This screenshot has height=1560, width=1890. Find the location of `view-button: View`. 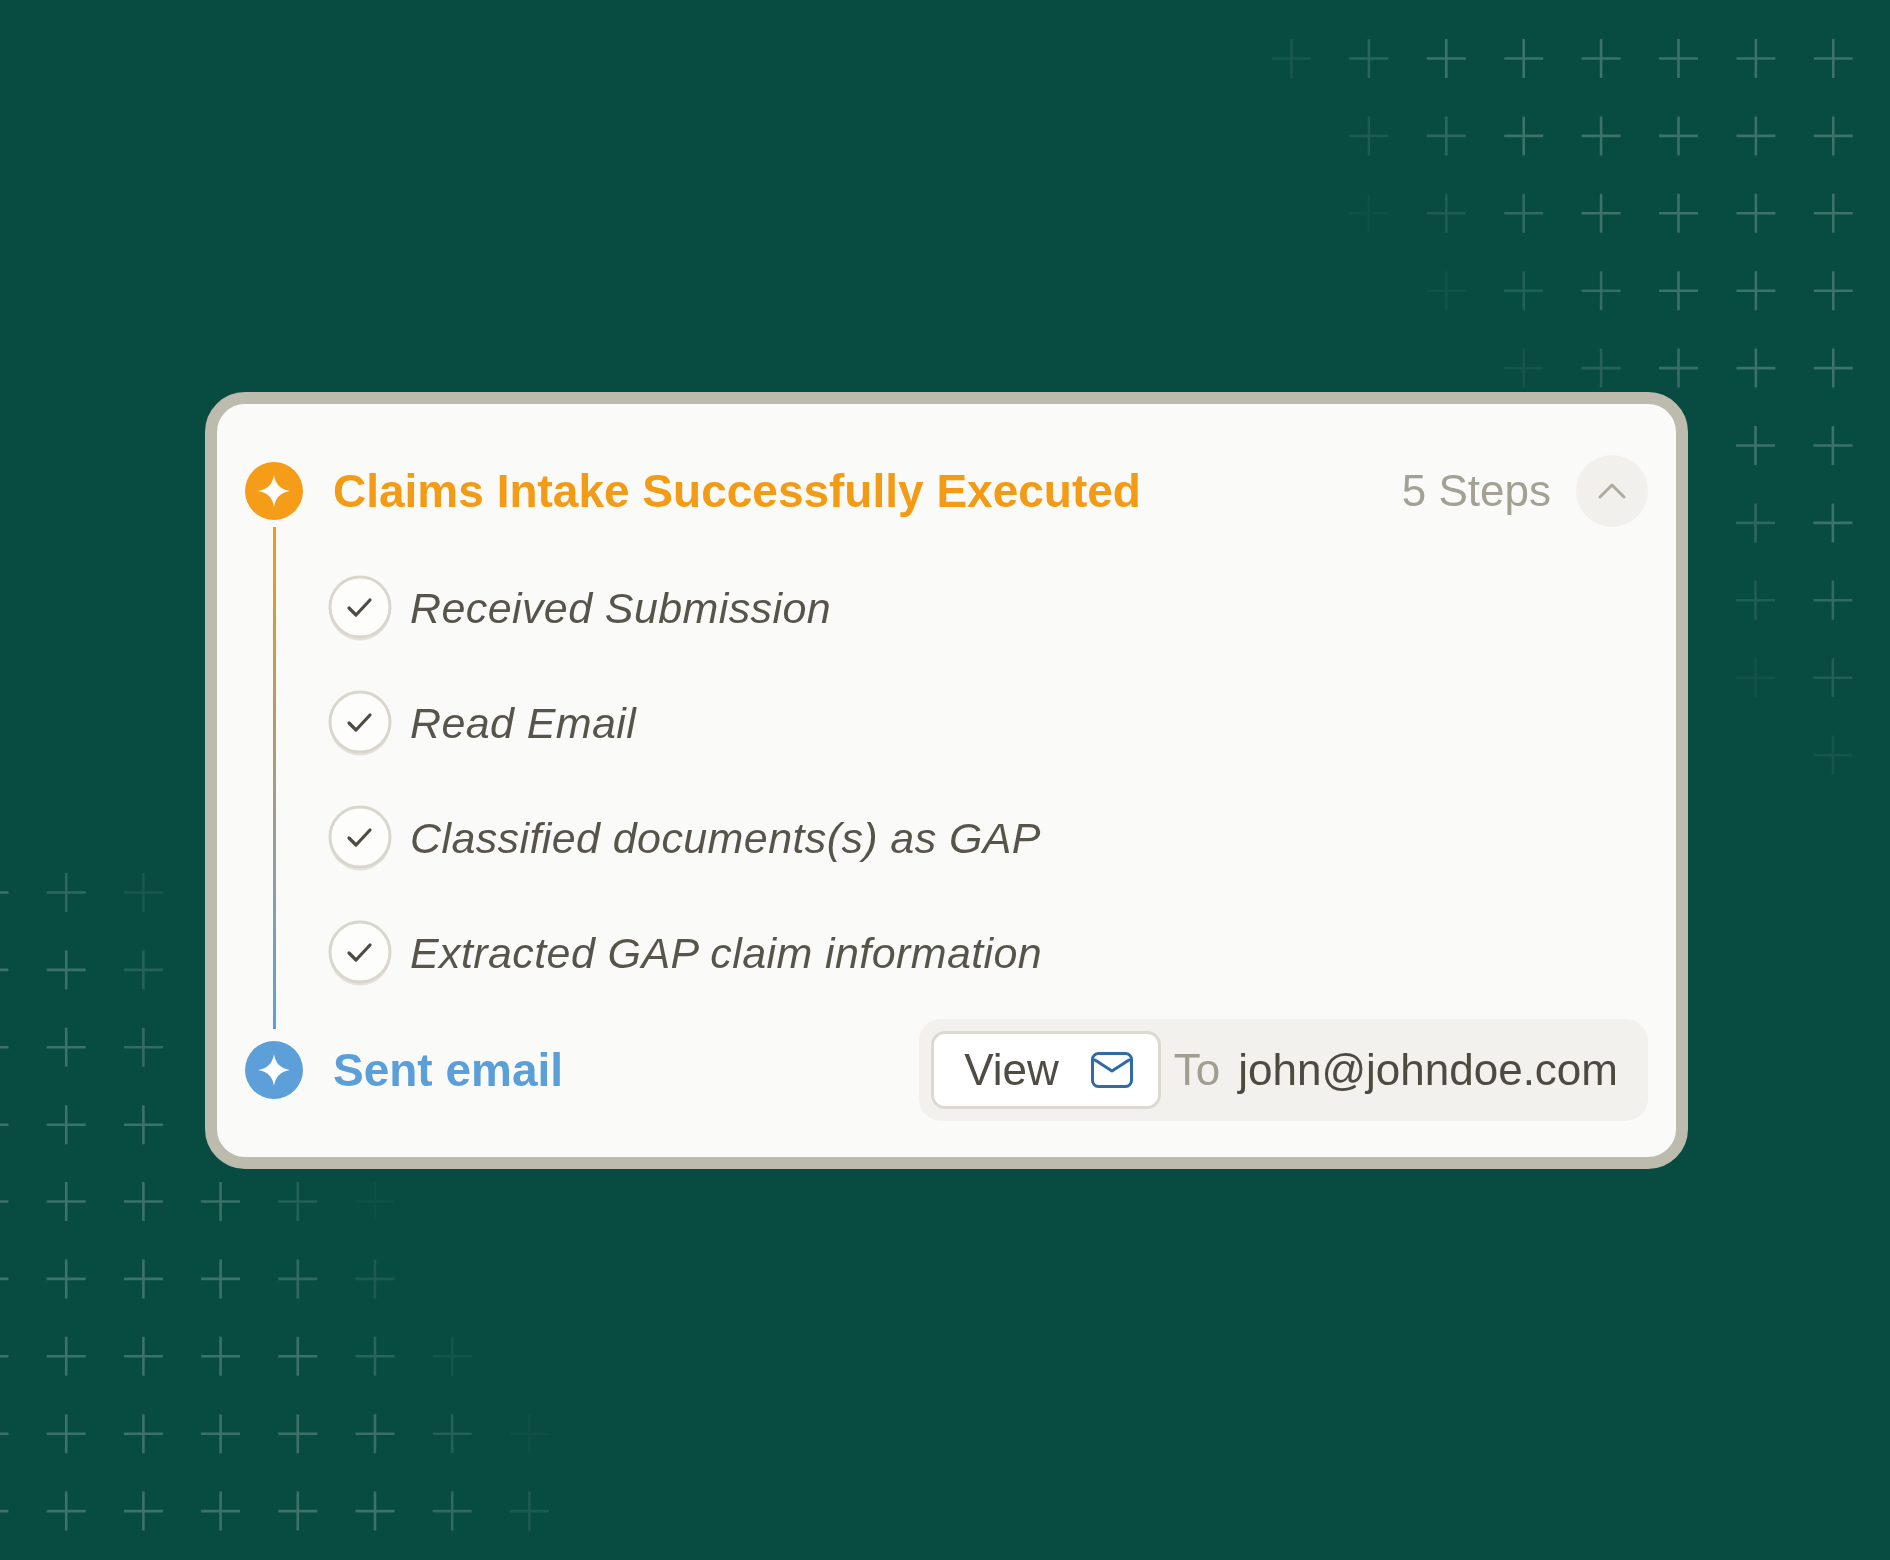

view-button: View is located at coordinates (1046, 1070).